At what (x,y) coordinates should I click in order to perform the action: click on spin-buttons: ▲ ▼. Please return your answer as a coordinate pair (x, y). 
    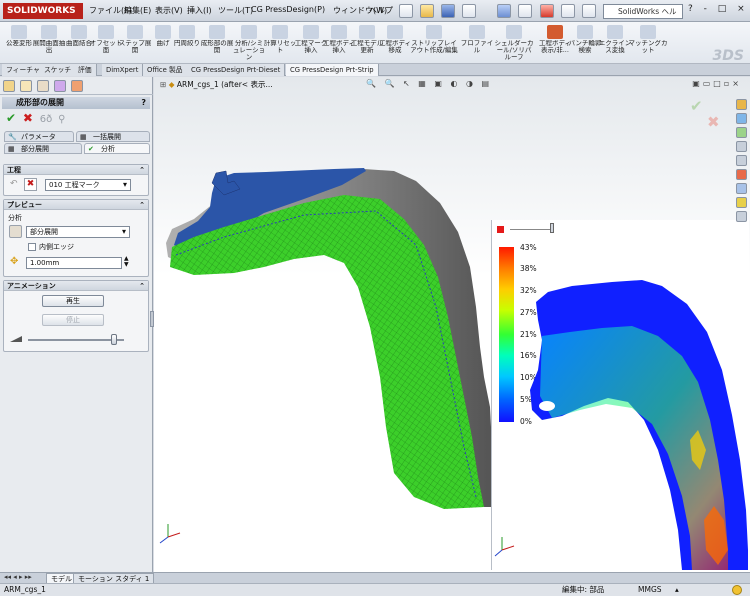
    Looking at the image, I should click on (126, 262).